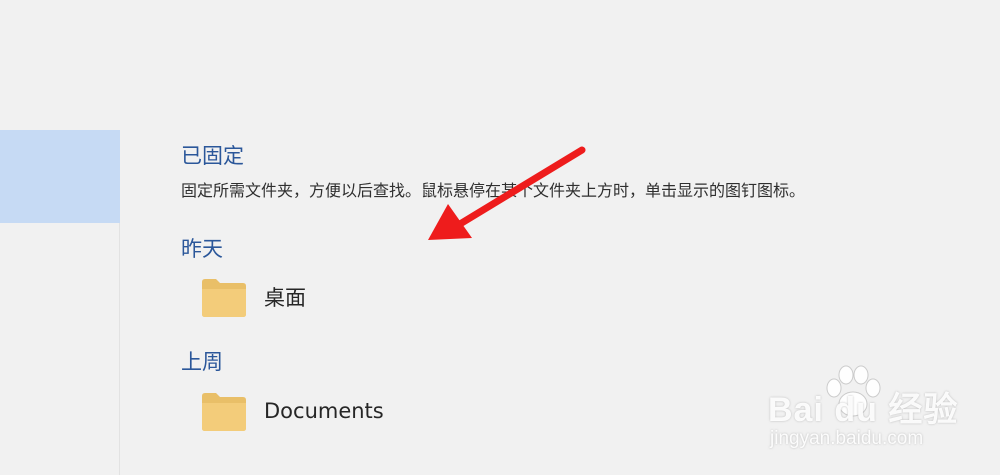 This screenshot has height=475, width=1000. What do you see at coordinates (202, 249) in the screenshot?
I see `yesterday-heading: 昨天` at bounding box center [202, 249].